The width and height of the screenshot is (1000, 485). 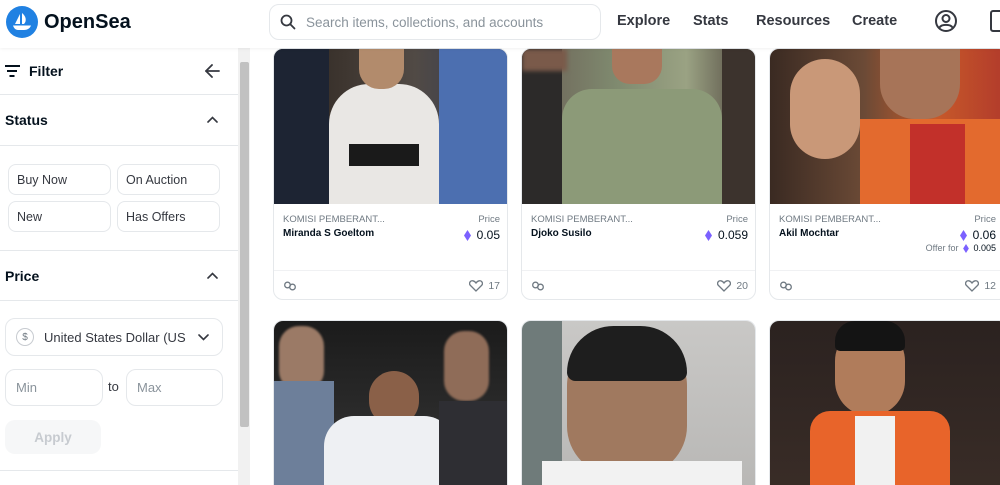 I want to click on status-has-offers: Has Offers, so click(x=168, y=216).